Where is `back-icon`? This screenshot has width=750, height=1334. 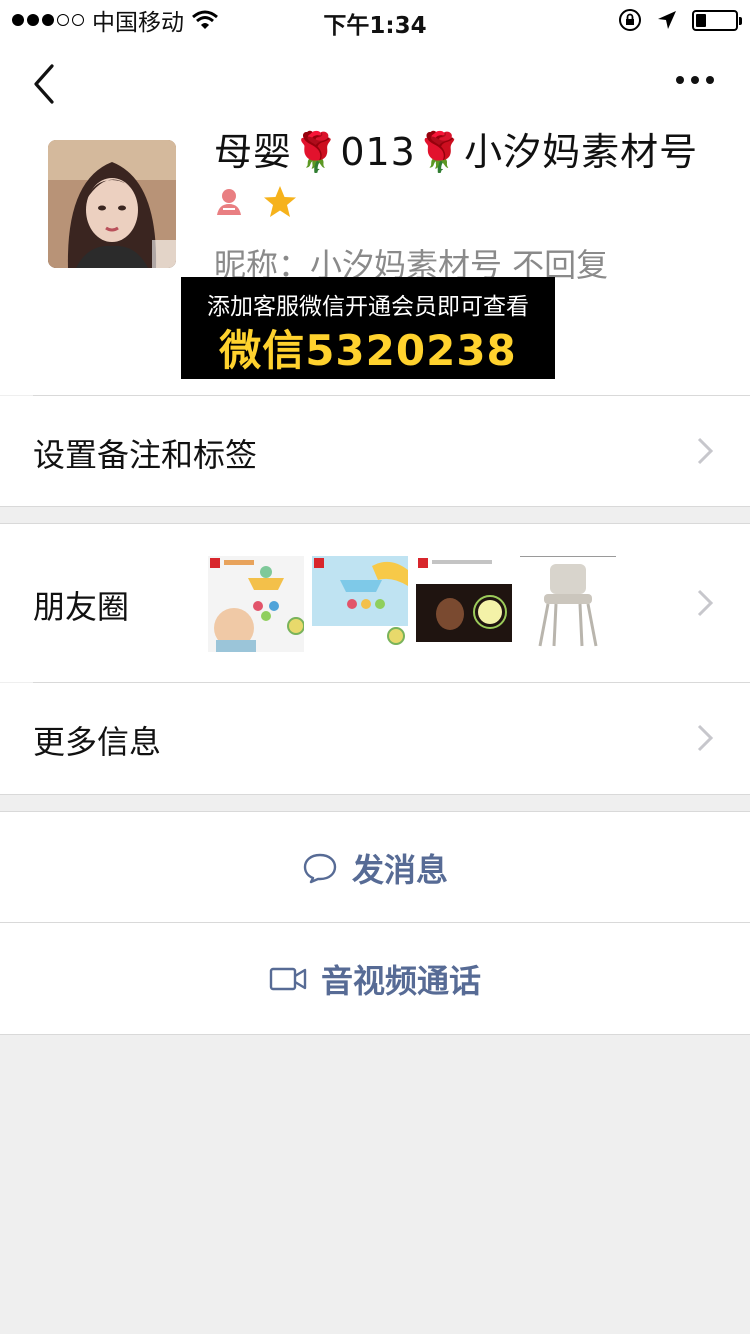 back-icon is located at coordinates (45, 84).